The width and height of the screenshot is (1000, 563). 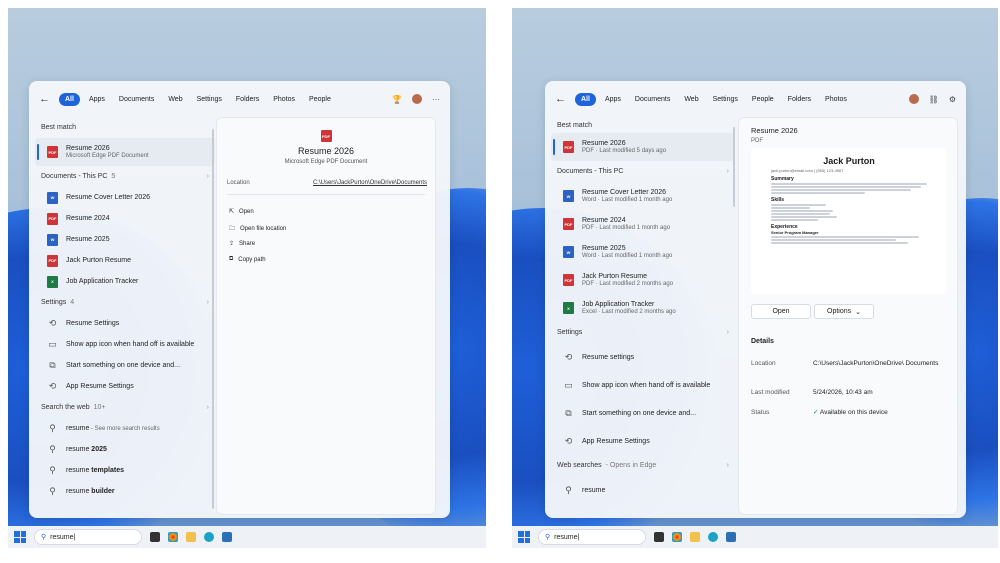 What do you see at coordinates (125, 428) in the screenshot?
I see `web-item: ⚲ resume - See more search results` at bounding box center [125, 428].